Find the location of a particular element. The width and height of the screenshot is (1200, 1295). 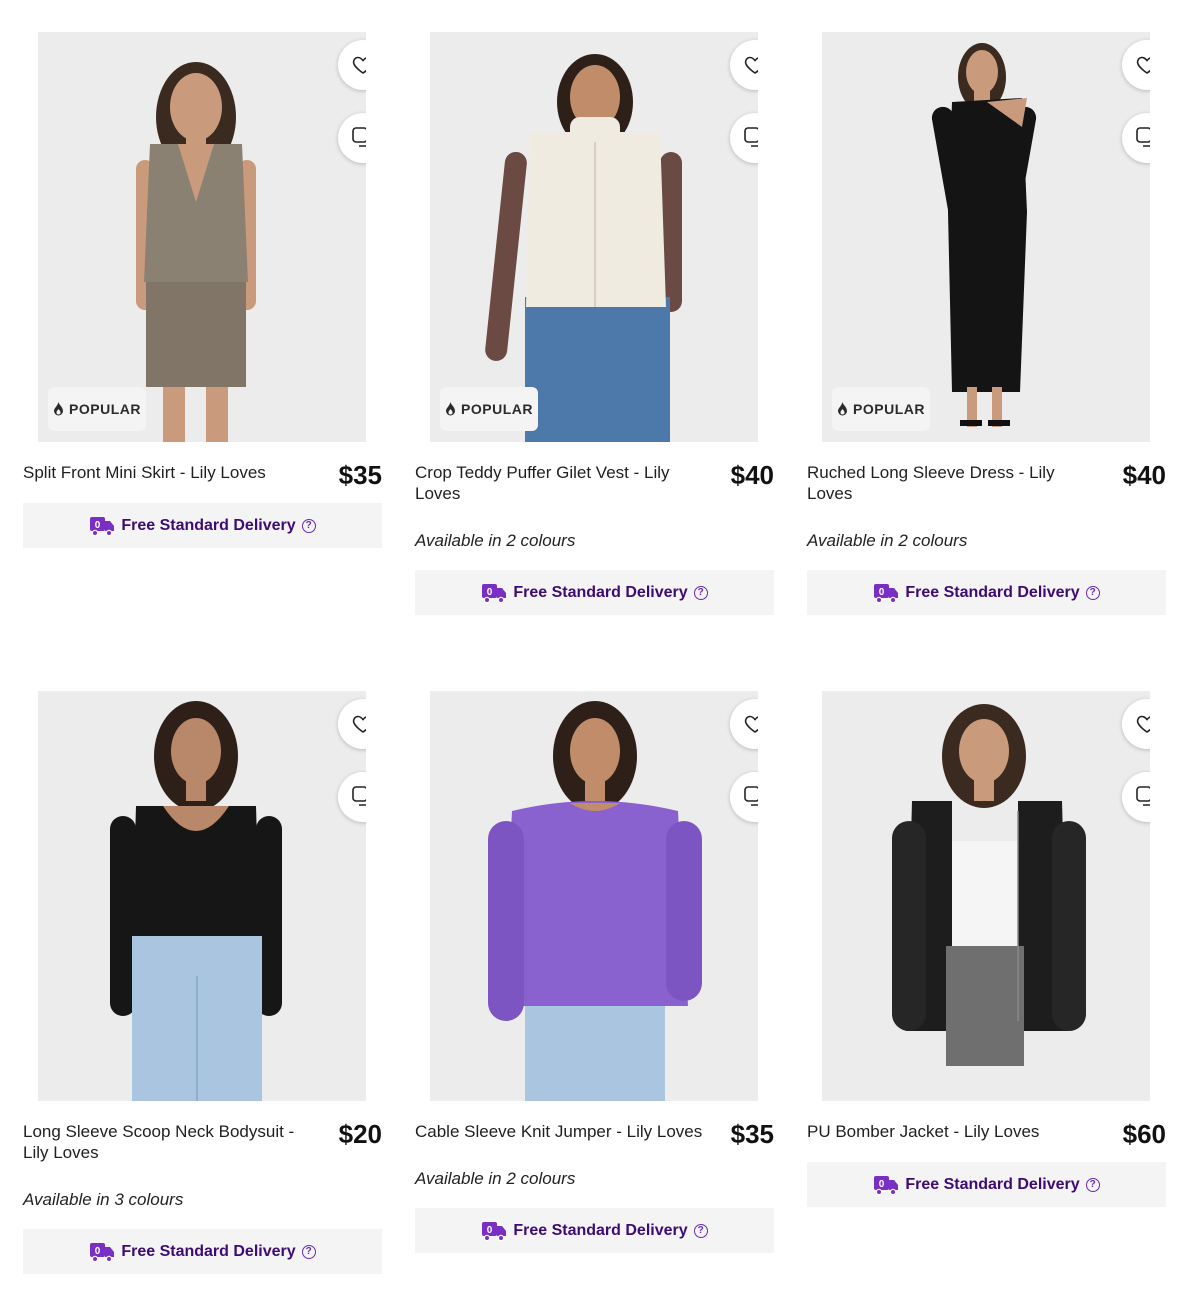

product-name: Split Front Mini Skirt - Lily Loves is located at coordinates (169, 472).